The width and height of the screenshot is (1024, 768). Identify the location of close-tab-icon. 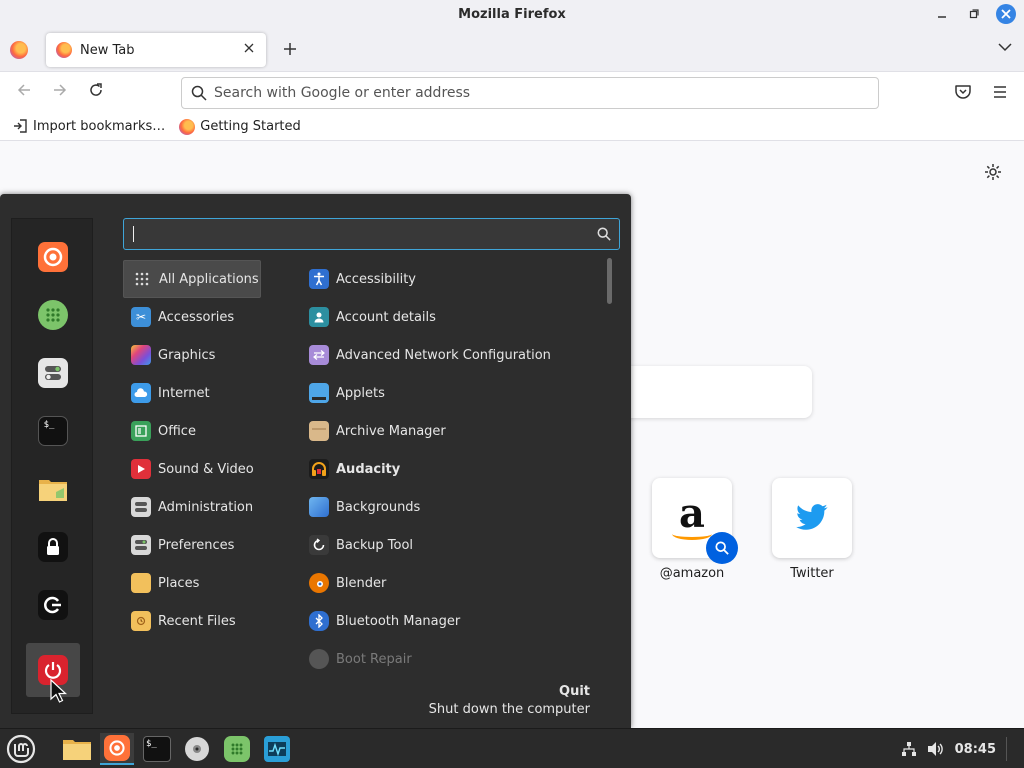
(249, 50).